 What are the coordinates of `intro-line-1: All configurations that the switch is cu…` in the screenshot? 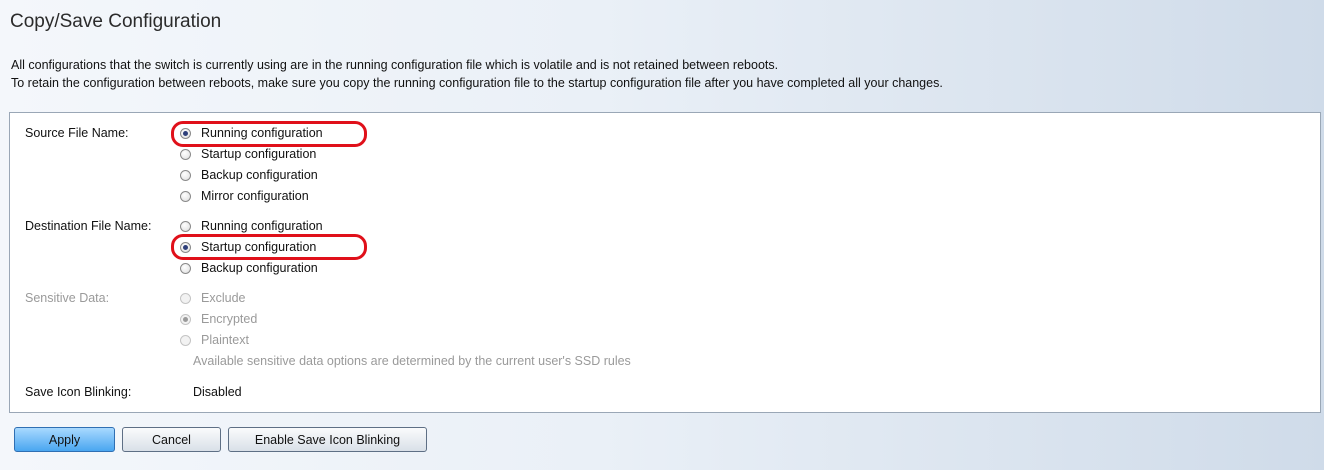 It's located at (395, 65).